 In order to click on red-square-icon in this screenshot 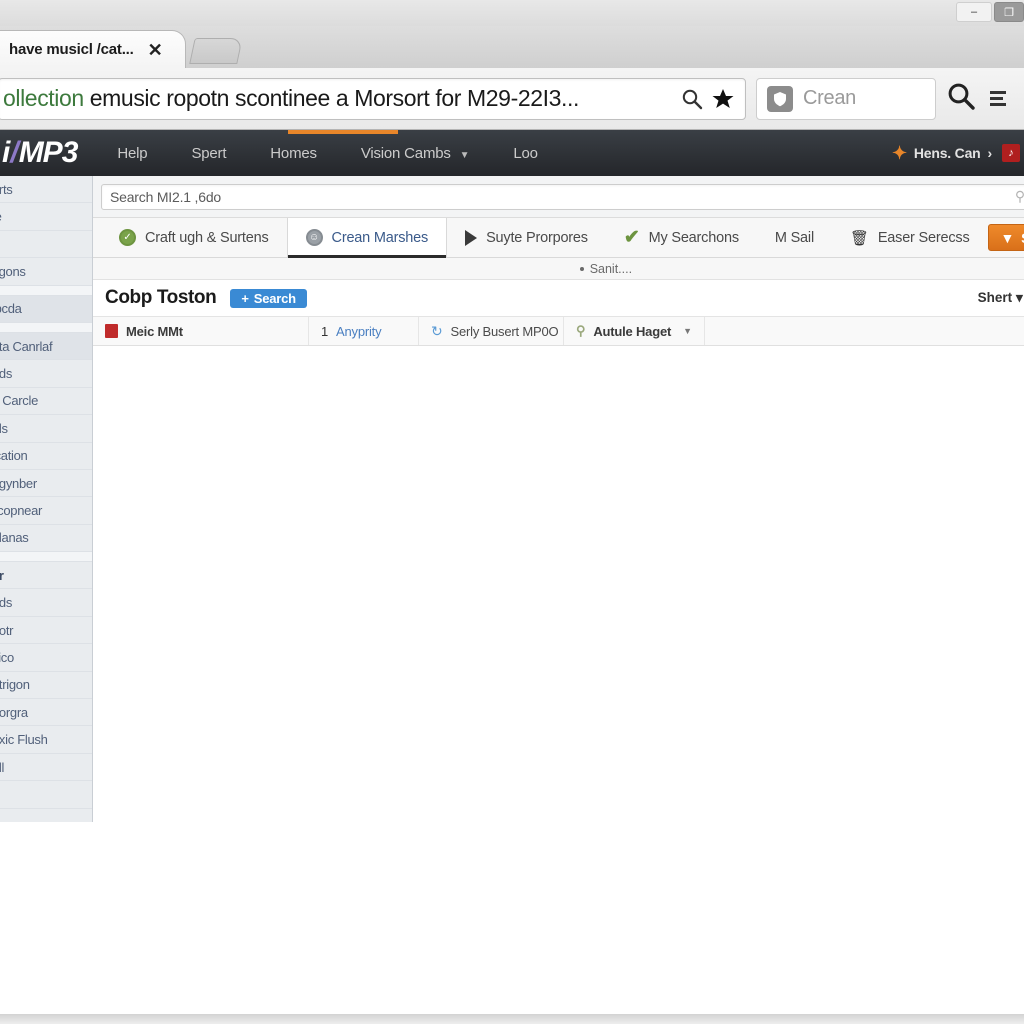, I will do `click(111, 331)`.